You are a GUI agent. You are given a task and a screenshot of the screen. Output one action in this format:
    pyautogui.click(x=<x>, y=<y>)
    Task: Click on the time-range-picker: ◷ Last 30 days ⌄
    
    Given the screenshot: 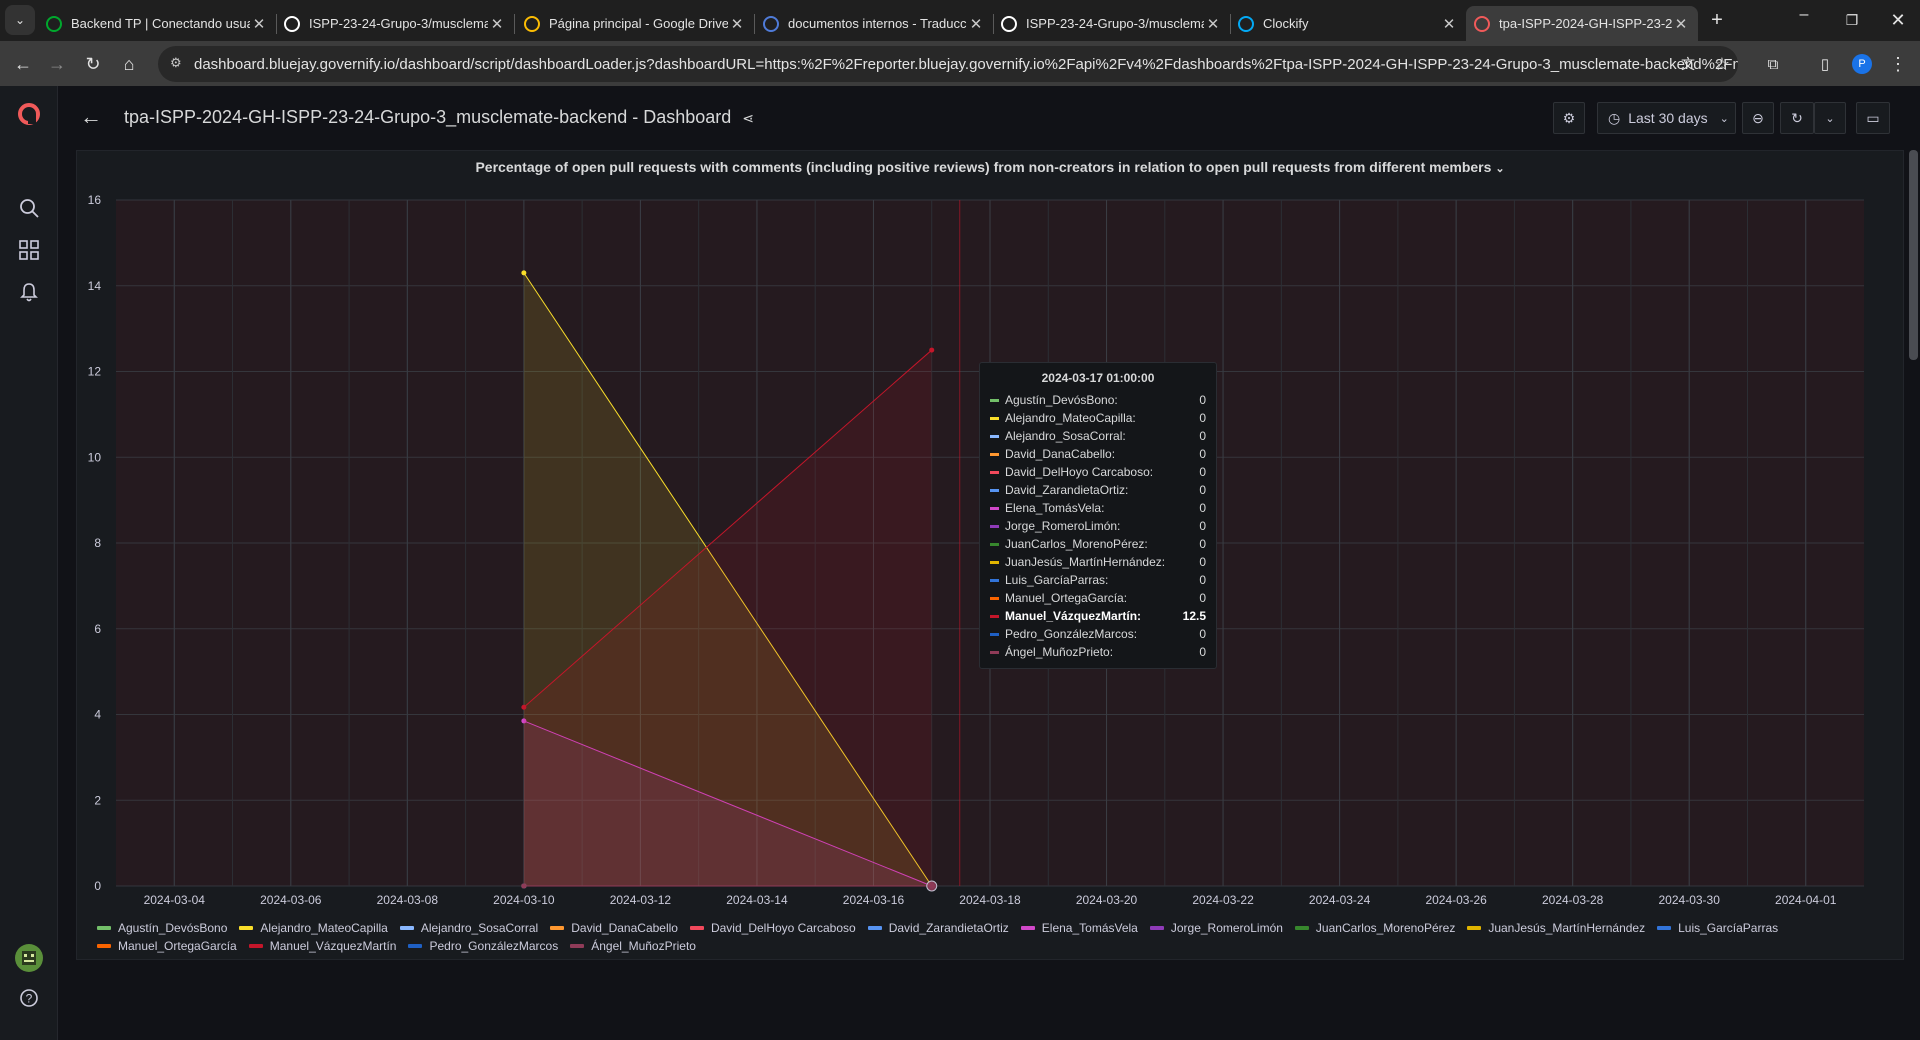 What is the action you would take?
    pyautogui.click(x=1666, y=118)
    